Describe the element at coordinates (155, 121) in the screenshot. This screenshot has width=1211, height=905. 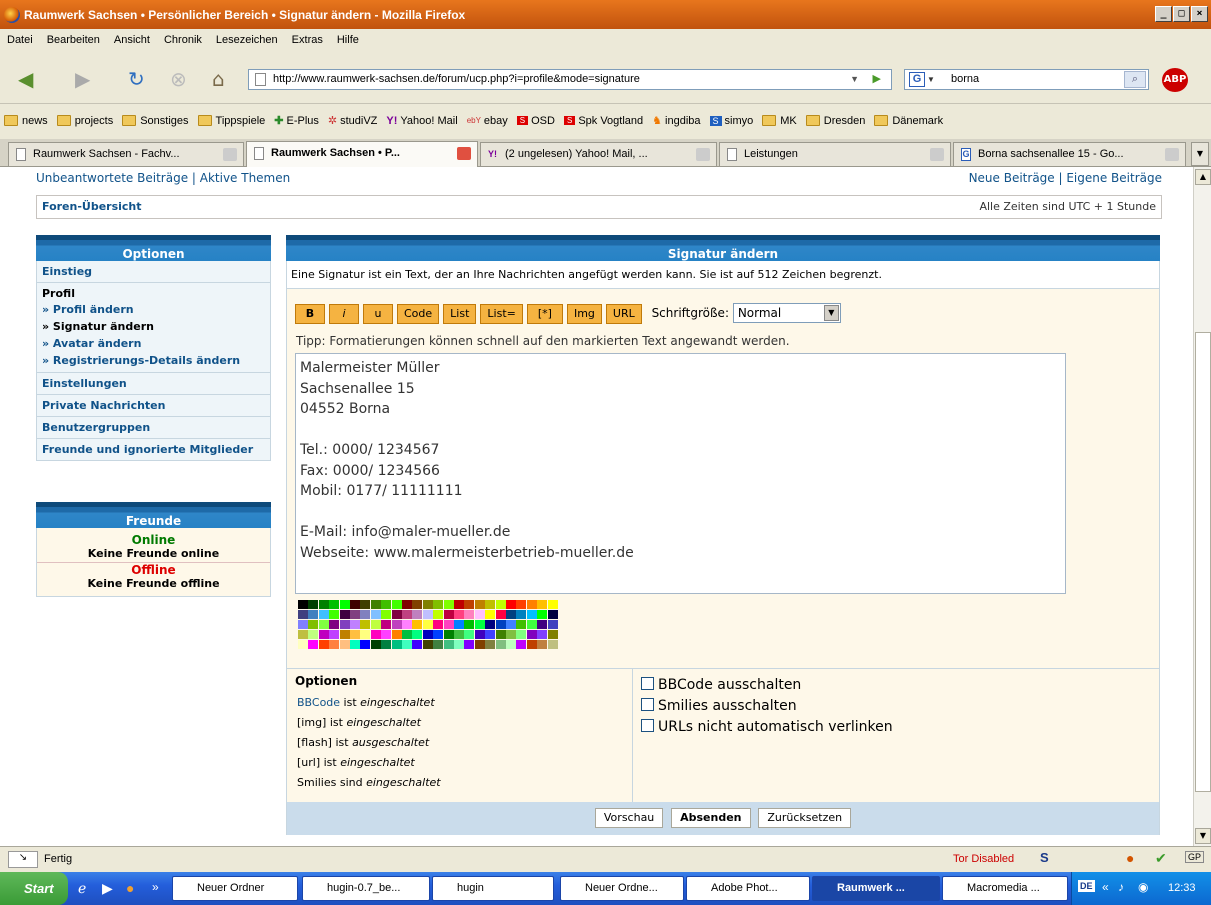
I see `bookmark-sonstiges: Sonstiges` at that location.